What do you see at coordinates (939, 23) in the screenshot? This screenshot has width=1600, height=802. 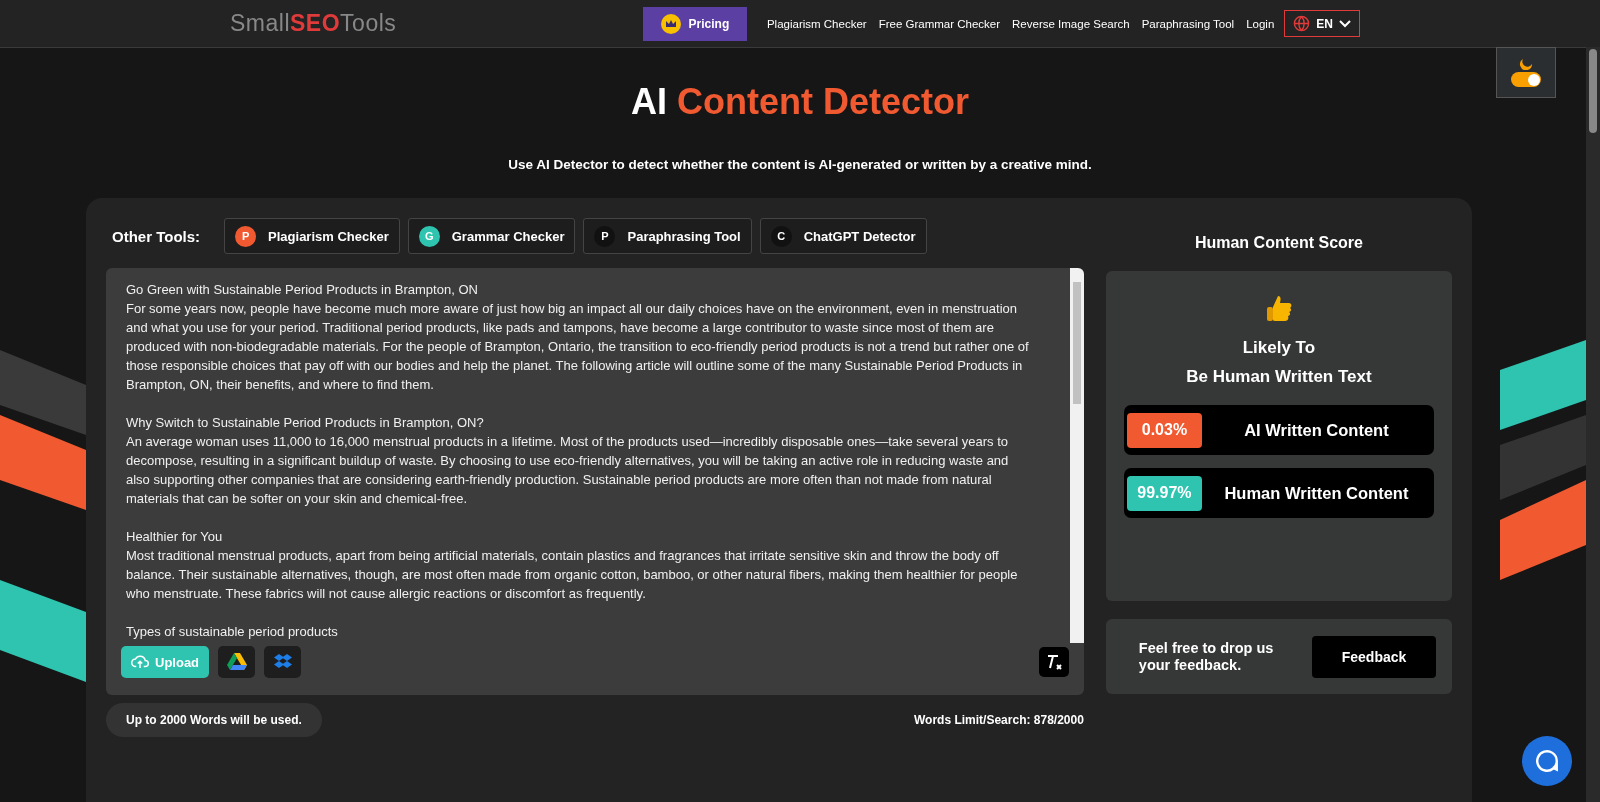 I see `nav-link: Free Grammar Checker` at bounding box center [939, 23].